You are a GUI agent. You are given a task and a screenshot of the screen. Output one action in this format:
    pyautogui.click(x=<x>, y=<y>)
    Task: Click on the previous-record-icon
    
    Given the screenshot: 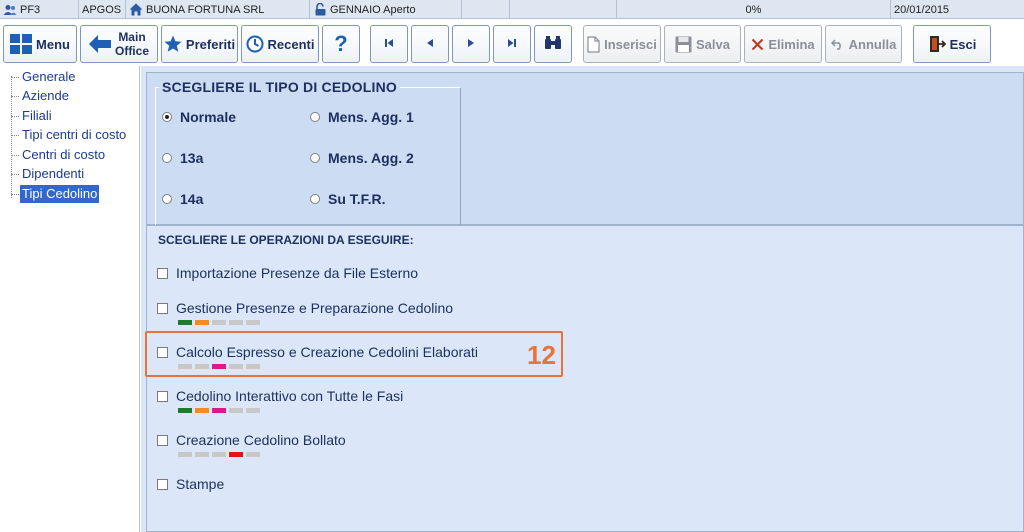 What is the action you would take?
    pyautogui.click(x=430, y=44)
    